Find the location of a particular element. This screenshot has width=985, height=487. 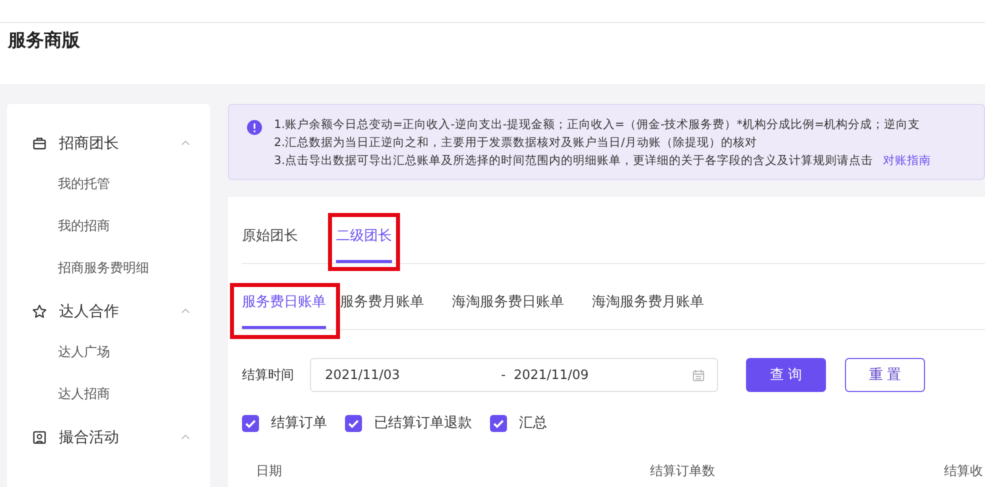

bill-tab: 服务费月账单 is located at coordinates (382, 311).